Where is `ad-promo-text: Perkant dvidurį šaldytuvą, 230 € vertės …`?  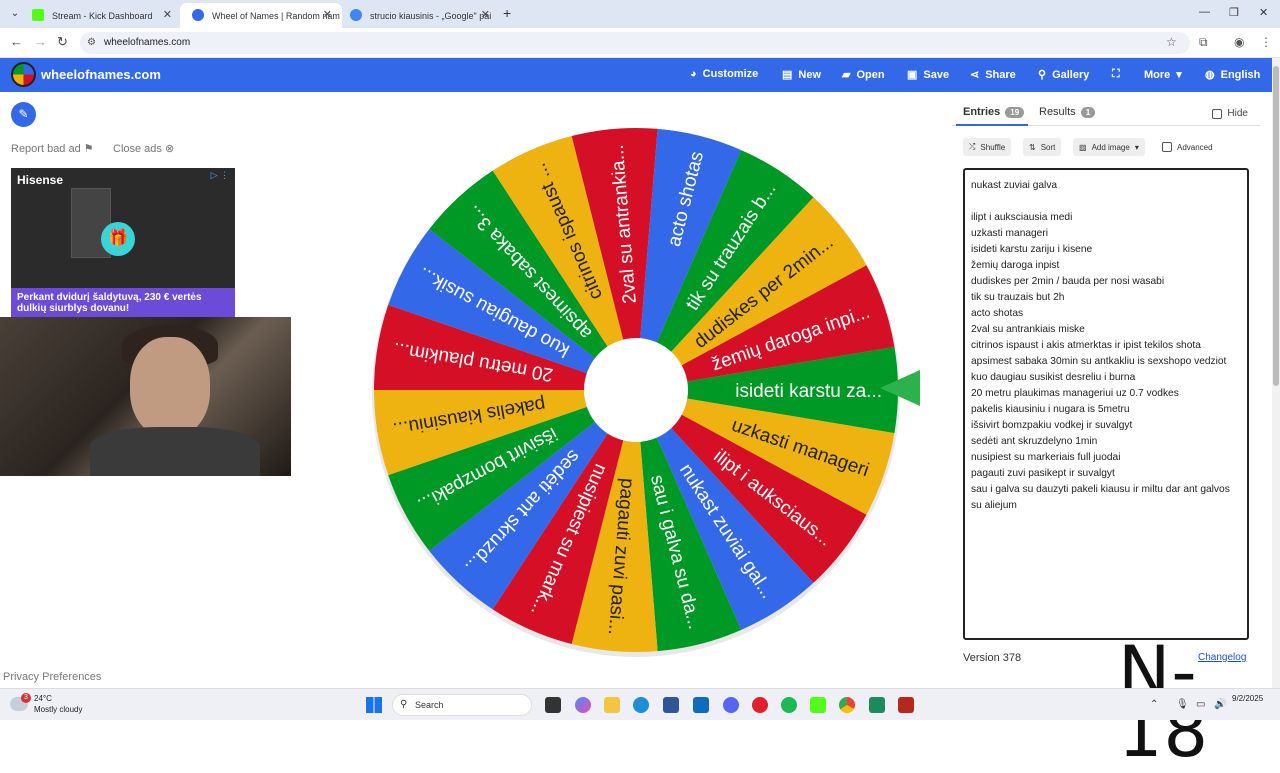 ad-promo-text: Perkant dvidurį šaldytuvą, 230 € vertės … is located at coordinates (123, 303).